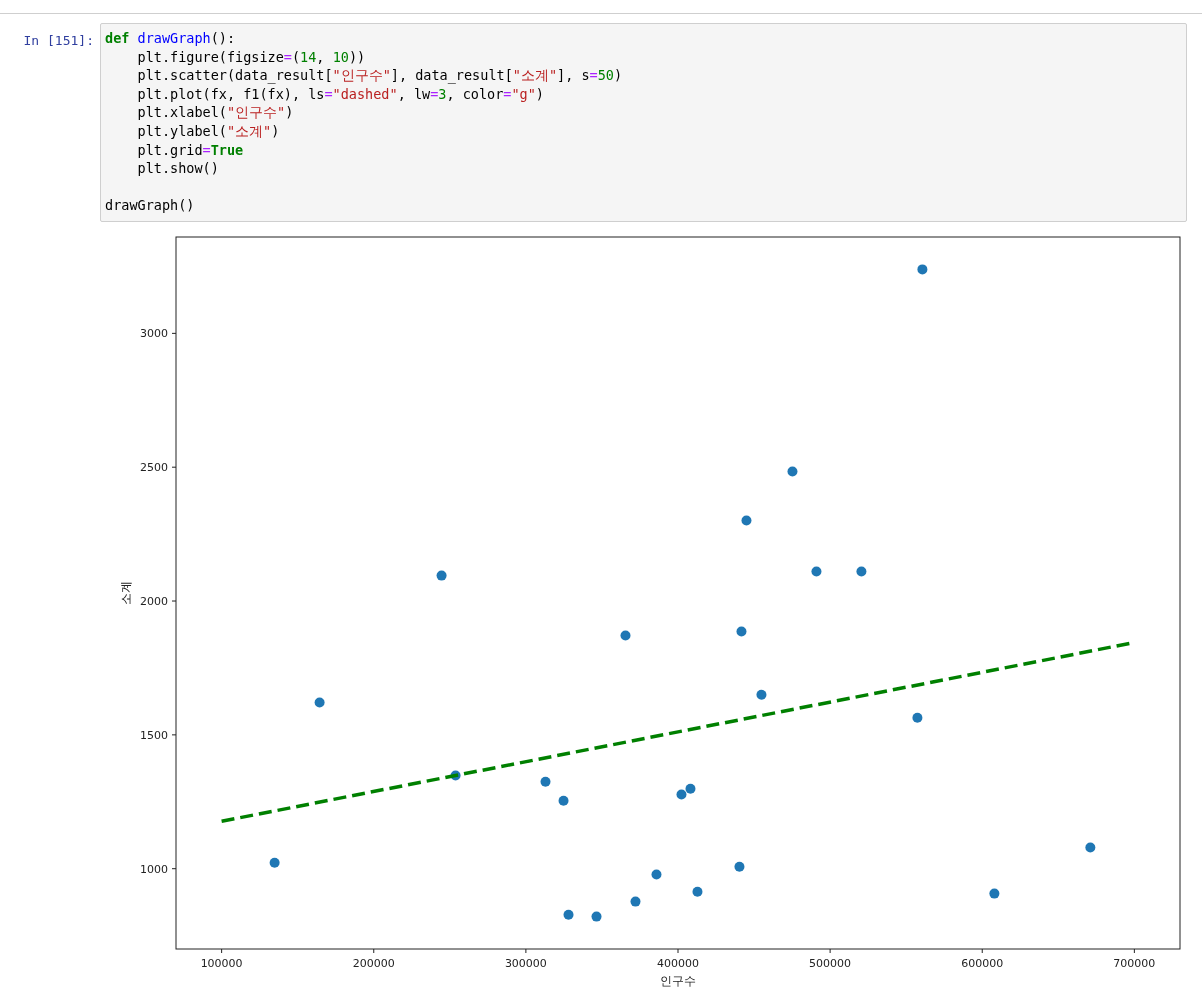 The height and width of the screenshot is (1007, 1202). Describe the element at coordinates (678, 980) in the screenshot. I see `x-axis-label: 인구수` at that location.